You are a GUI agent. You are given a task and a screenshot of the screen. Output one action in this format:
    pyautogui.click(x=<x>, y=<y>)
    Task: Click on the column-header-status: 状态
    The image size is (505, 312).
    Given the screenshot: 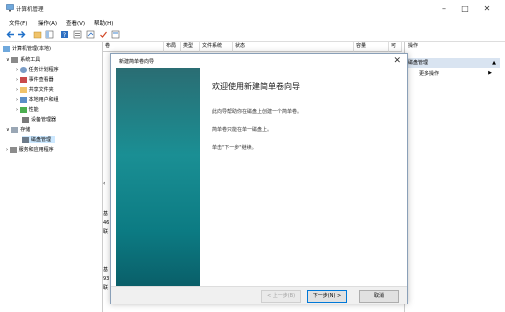 What is the action you would take?
    pyautogui.click(x=293, y=47)
    